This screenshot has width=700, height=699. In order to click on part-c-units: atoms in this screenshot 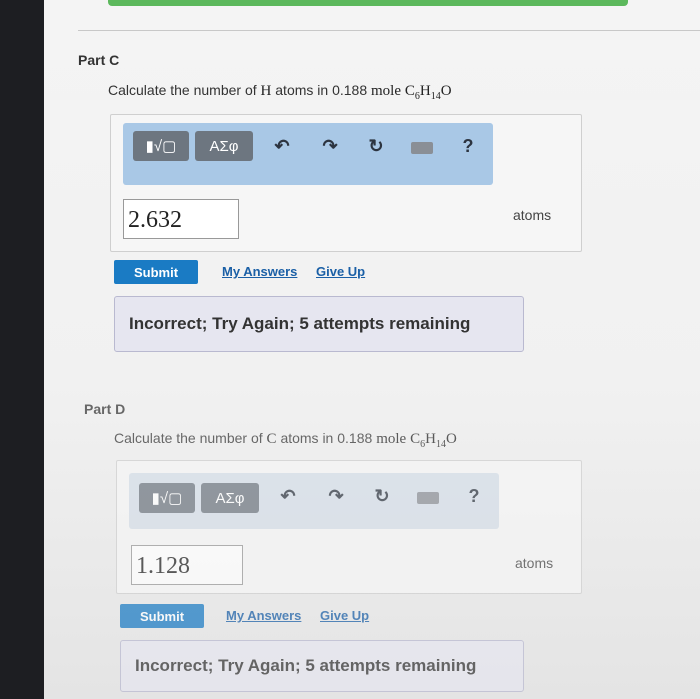, I will do `click(532, 215)`.